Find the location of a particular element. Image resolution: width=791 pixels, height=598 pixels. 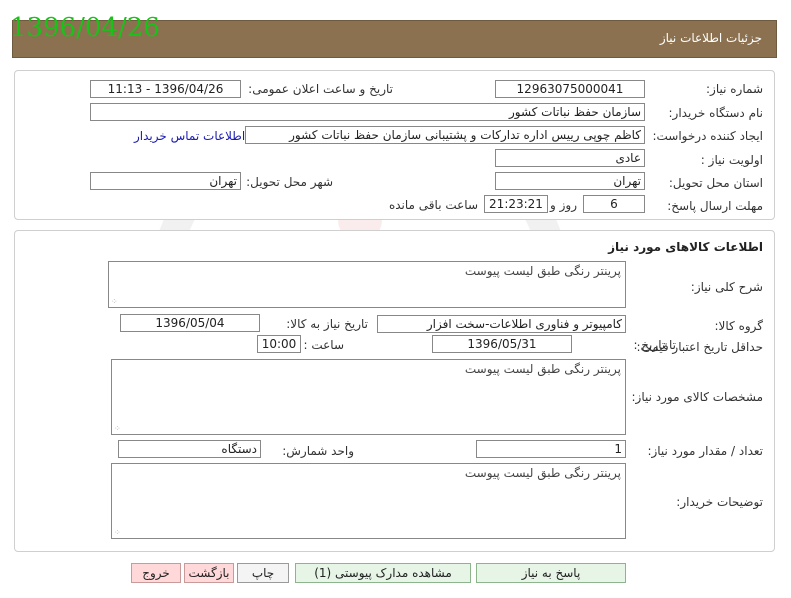

announce-label: تاریخ و ساعت اعلان عمومی: is located at coordinates (320, 89).